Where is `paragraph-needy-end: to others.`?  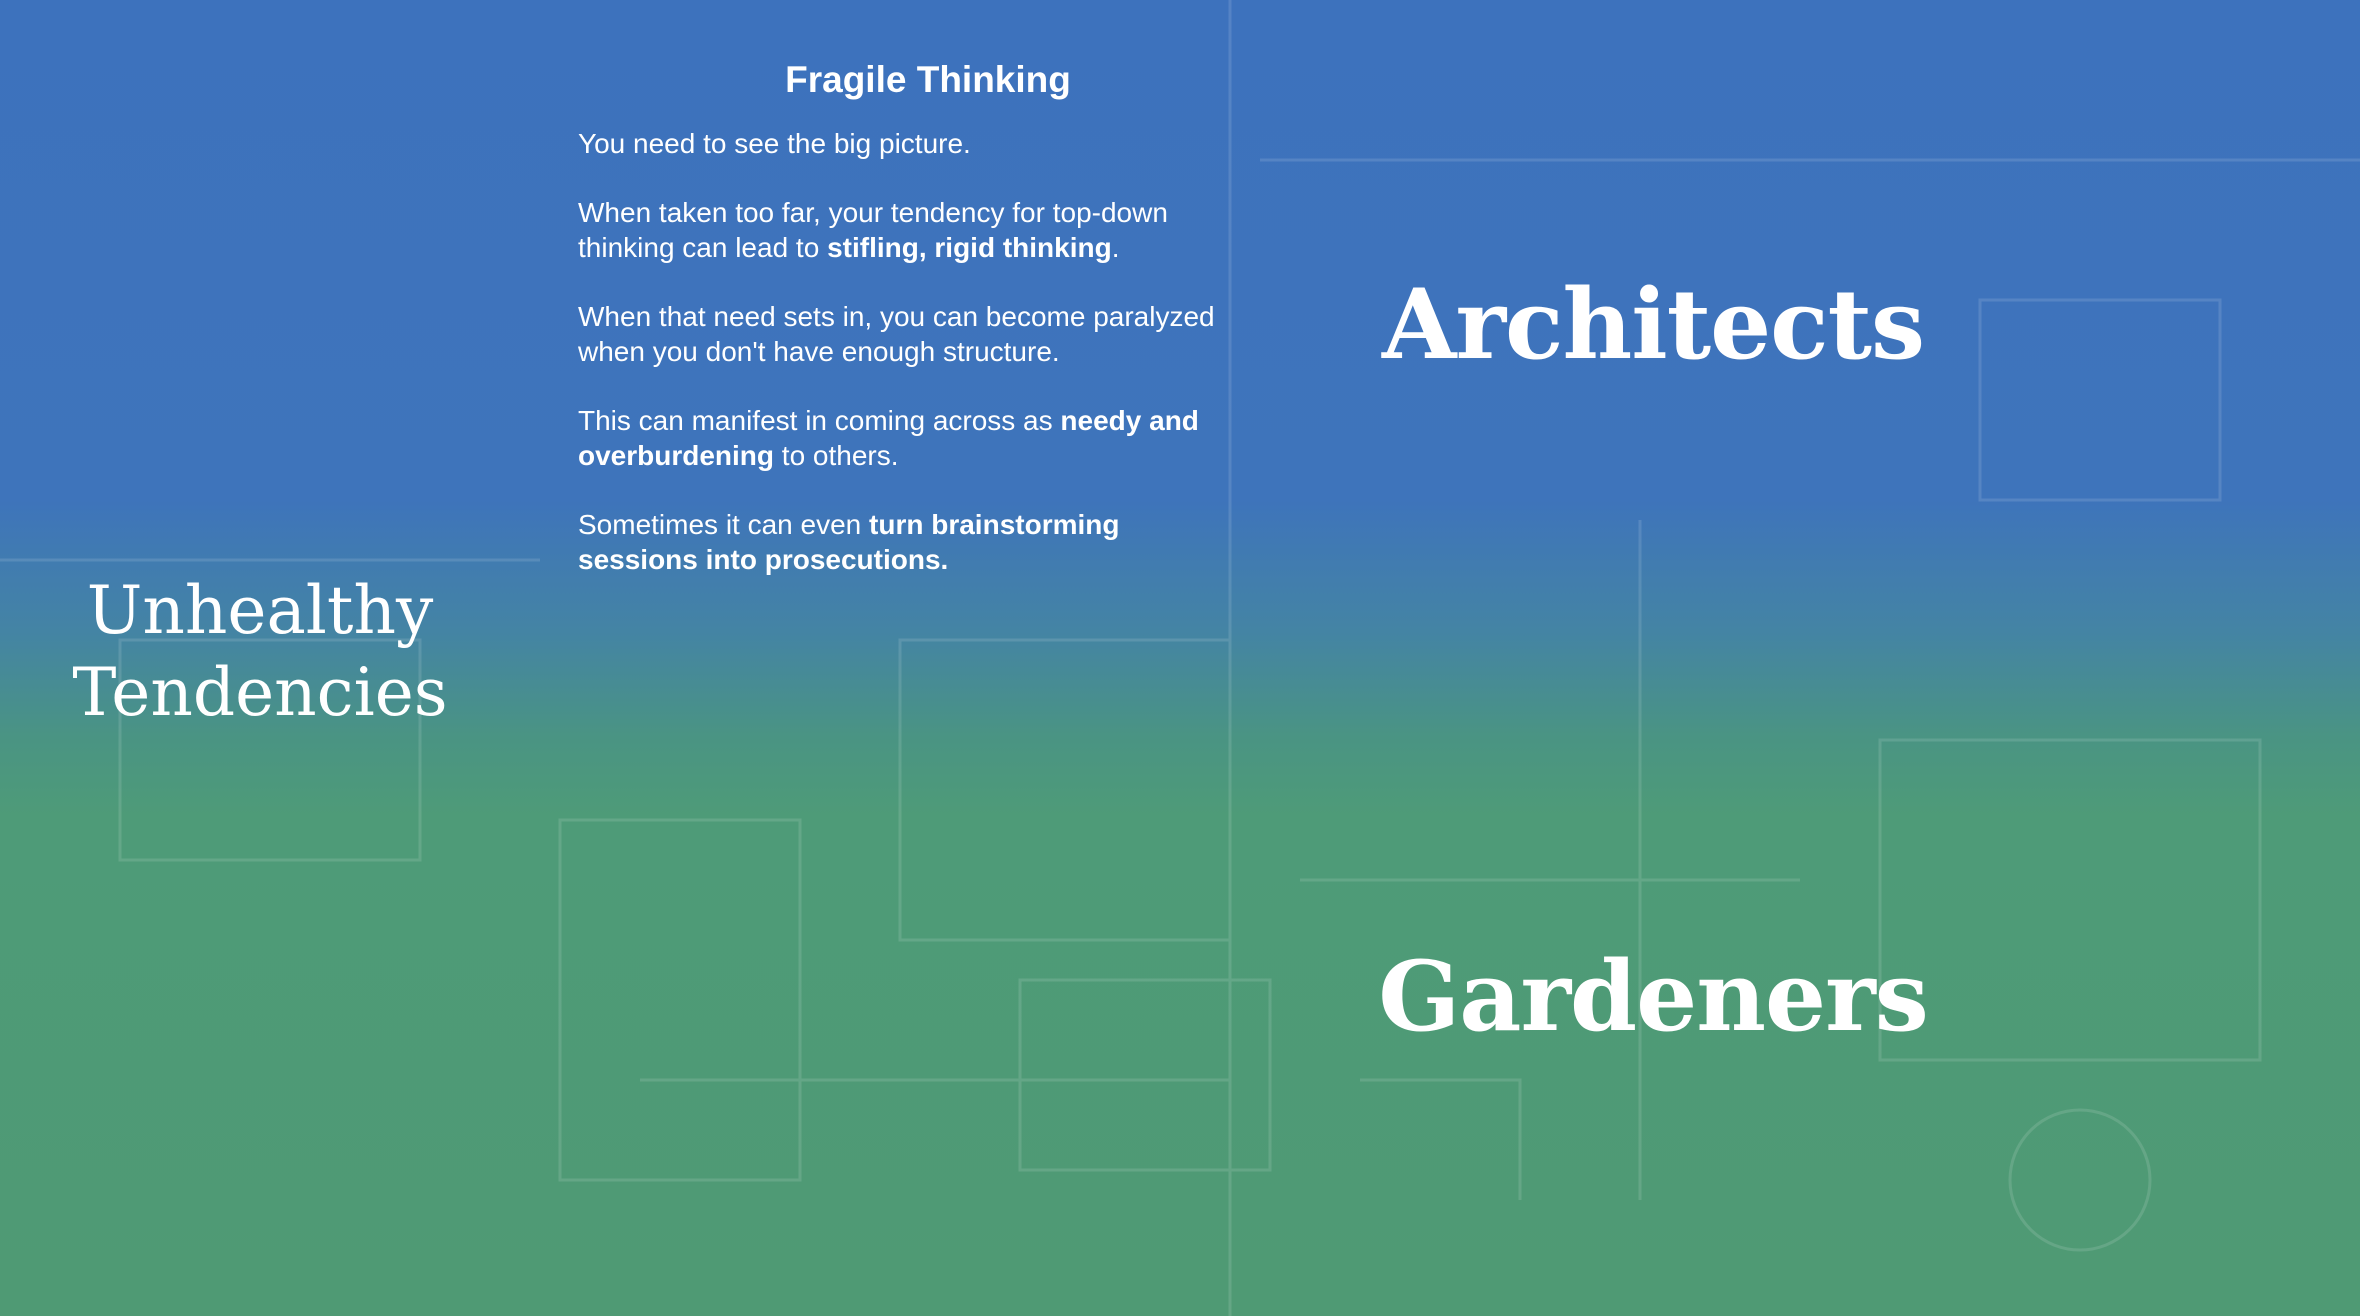
paragraph-needy-end: to others. is located at coordinates (836, 455).